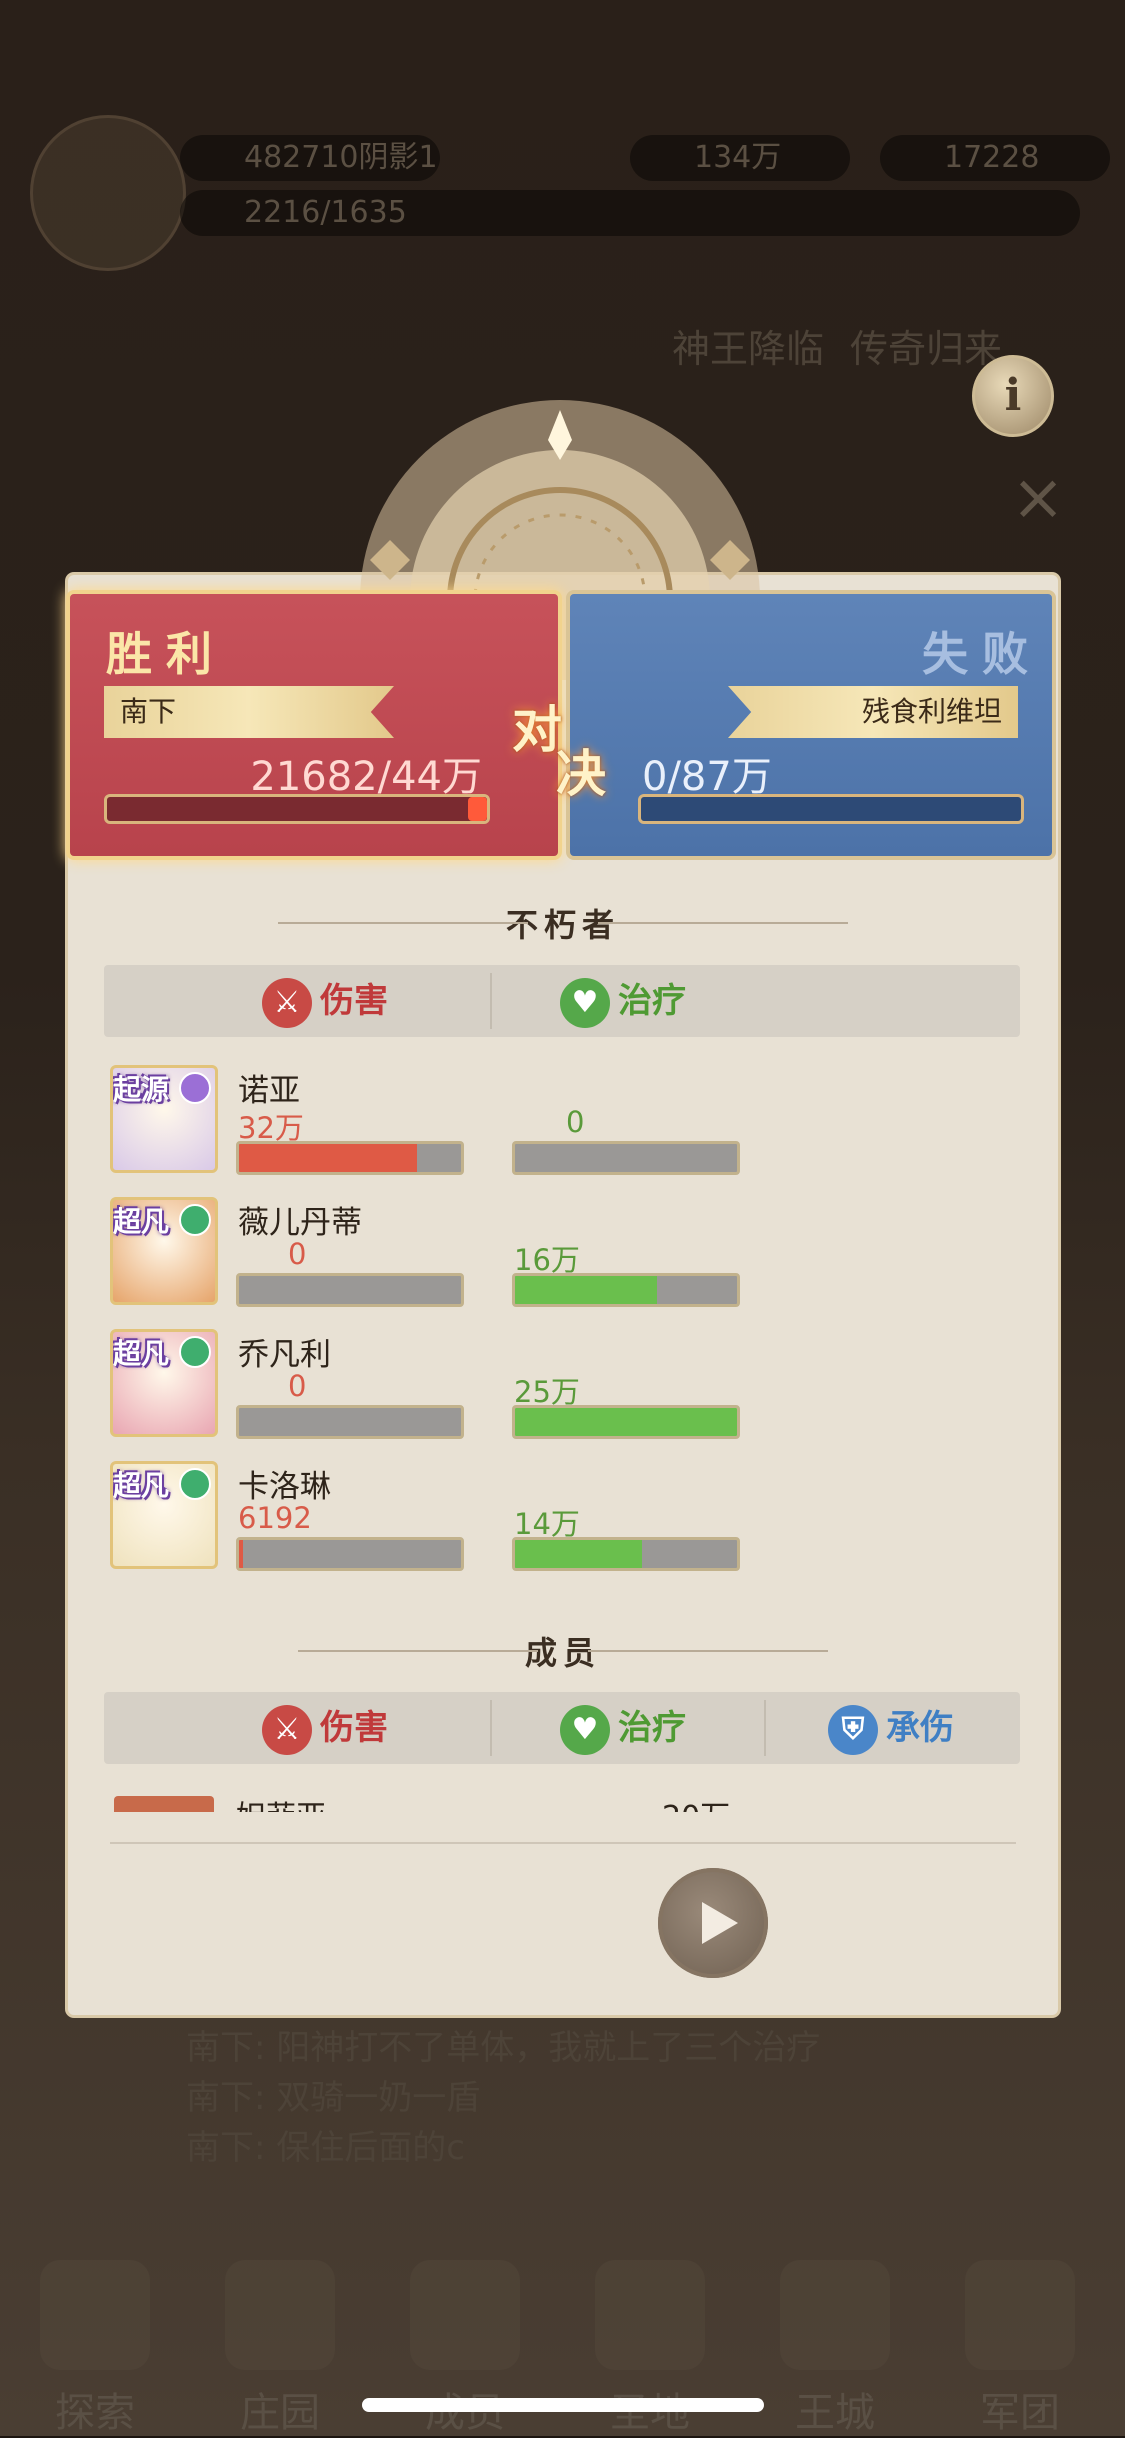 Image resolution: width=1125 pixels, height=2438 pixels. I want to click on immortals-section-title: 不朽者, so click(563, 923).